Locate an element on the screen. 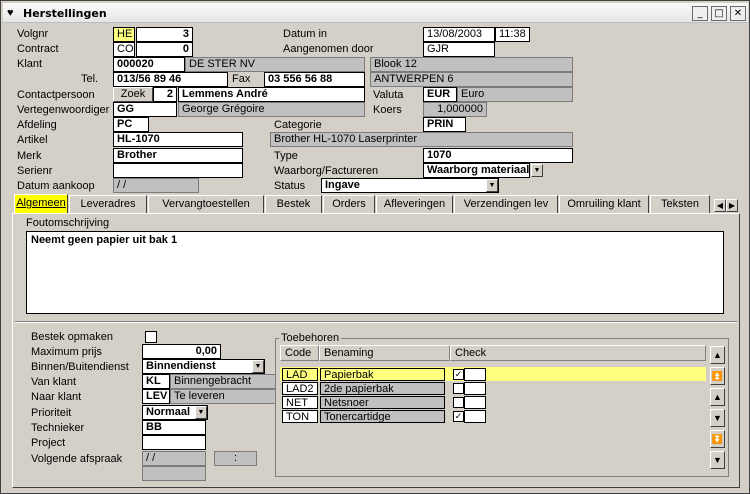  tab-scroll-right-icon: ▶ is located at coordinates (732, 205).